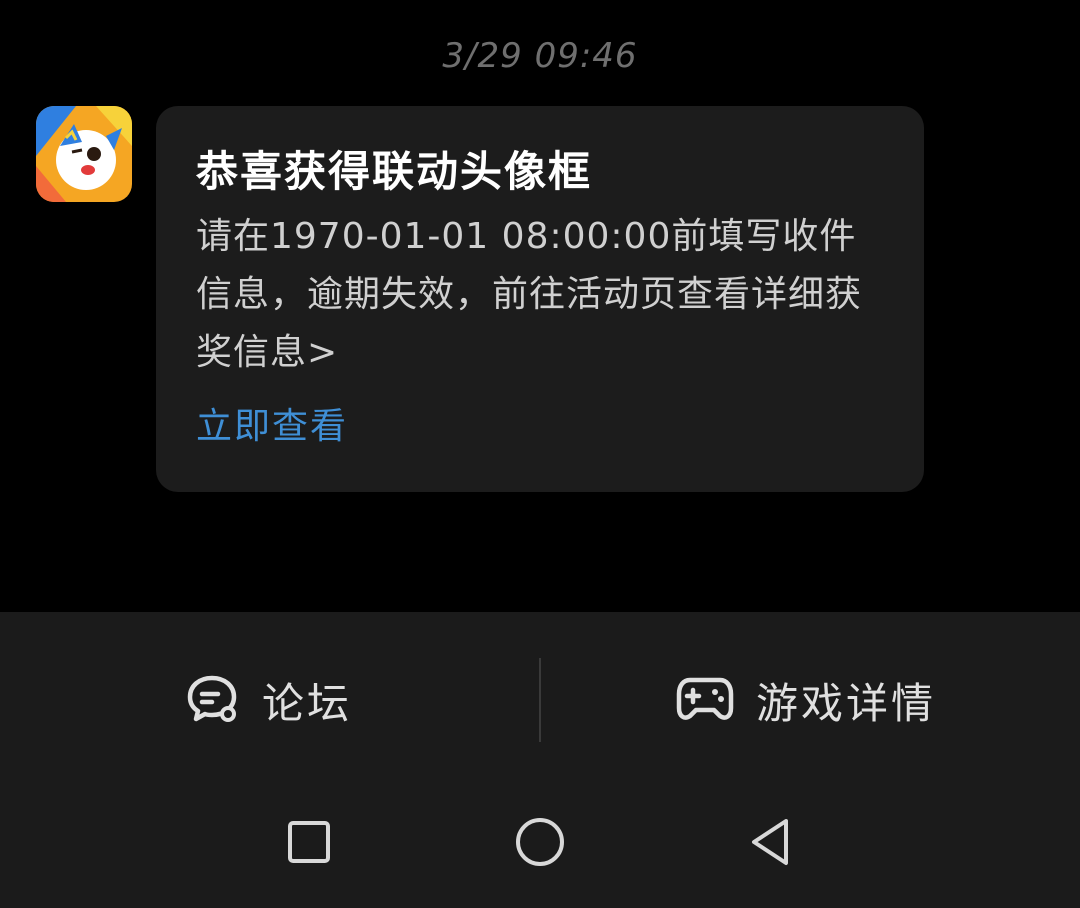 Image resolution: width=1080 pixels, height=908 pixels. I want to click on message-title: 恭喜获得联动头像框, so click(394, 171).